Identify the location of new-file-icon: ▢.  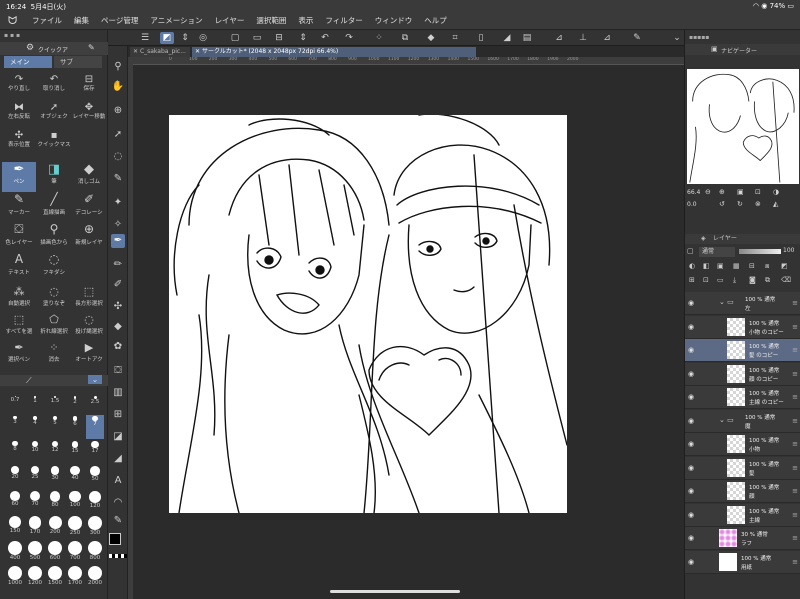
(235, 38).